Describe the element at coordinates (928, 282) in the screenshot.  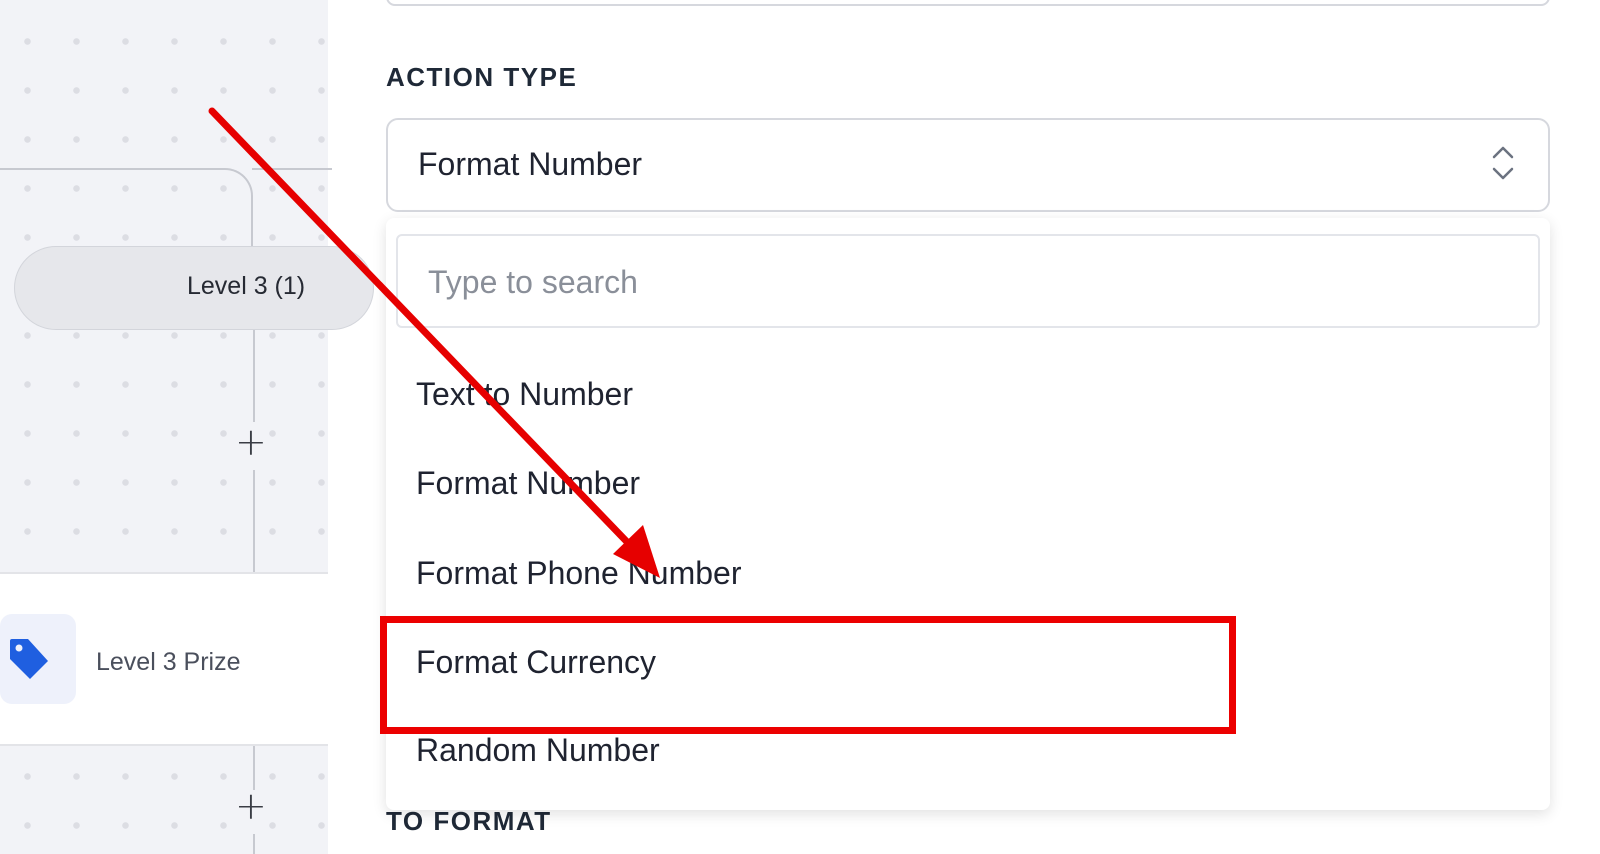
I see `dropdown-search-input` at that location.